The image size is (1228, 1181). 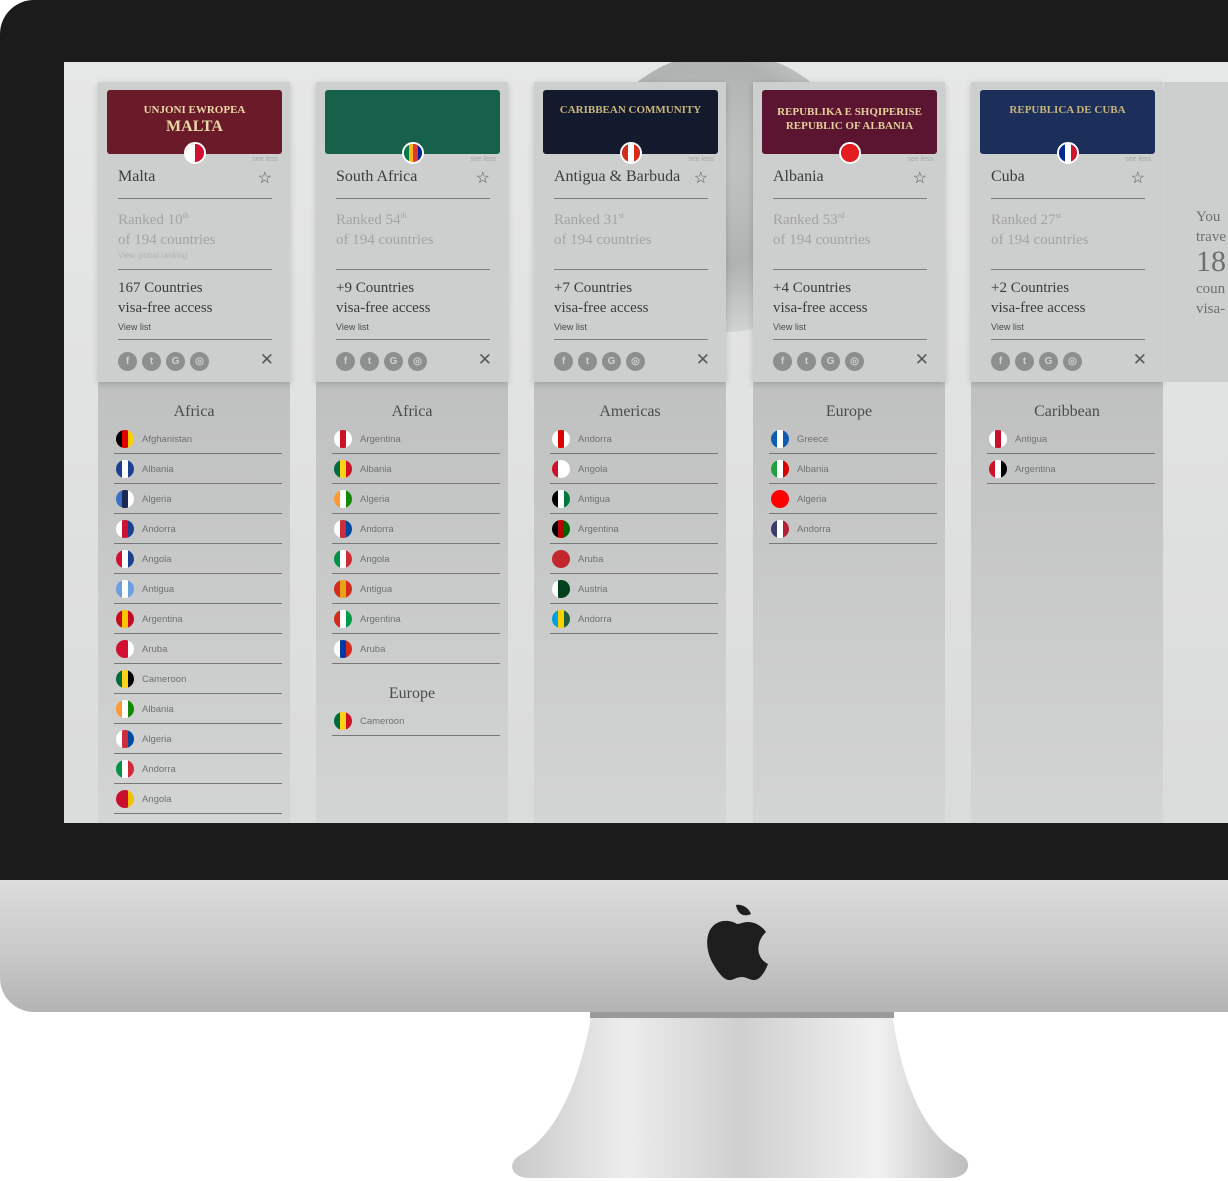 What do you see at coordinates (634, 589) in the screenshot?
I see `country-list-item: Austria` at bounding box center [634, 589].